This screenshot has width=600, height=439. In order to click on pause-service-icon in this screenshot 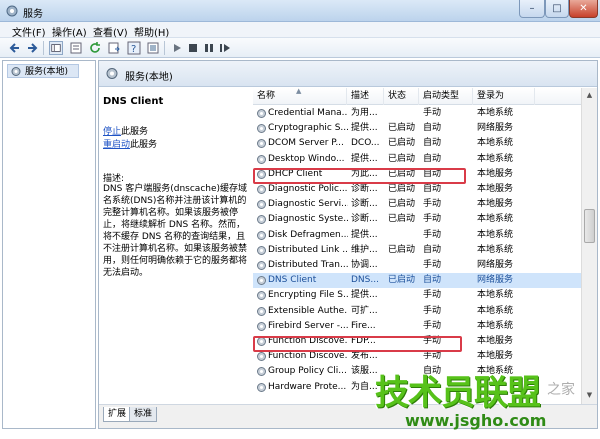, I will do `click(209, 48)`.